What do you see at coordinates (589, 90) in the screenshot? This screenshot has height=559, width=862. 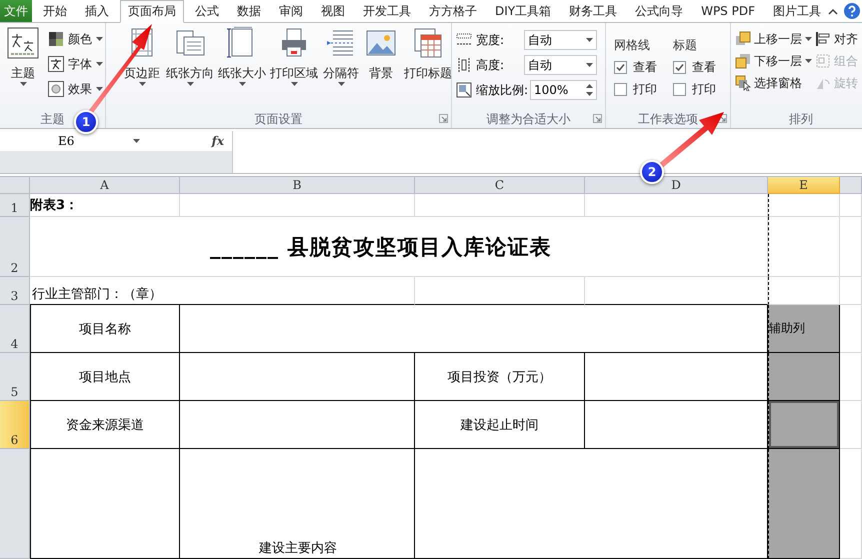 I see `spinner-arrows-icon` at bounding box center [589, 90].